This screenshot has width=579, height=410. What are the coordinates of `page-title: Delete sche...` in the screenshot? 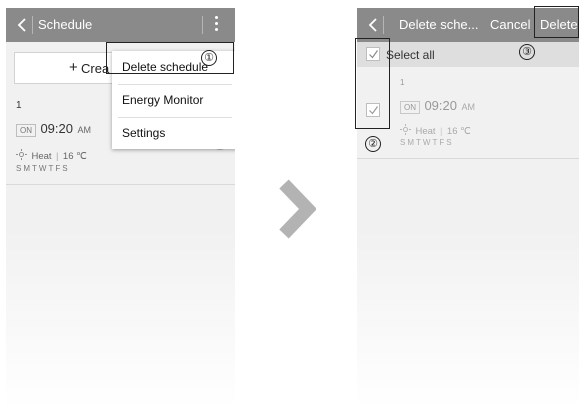 It's located at (439, 24).